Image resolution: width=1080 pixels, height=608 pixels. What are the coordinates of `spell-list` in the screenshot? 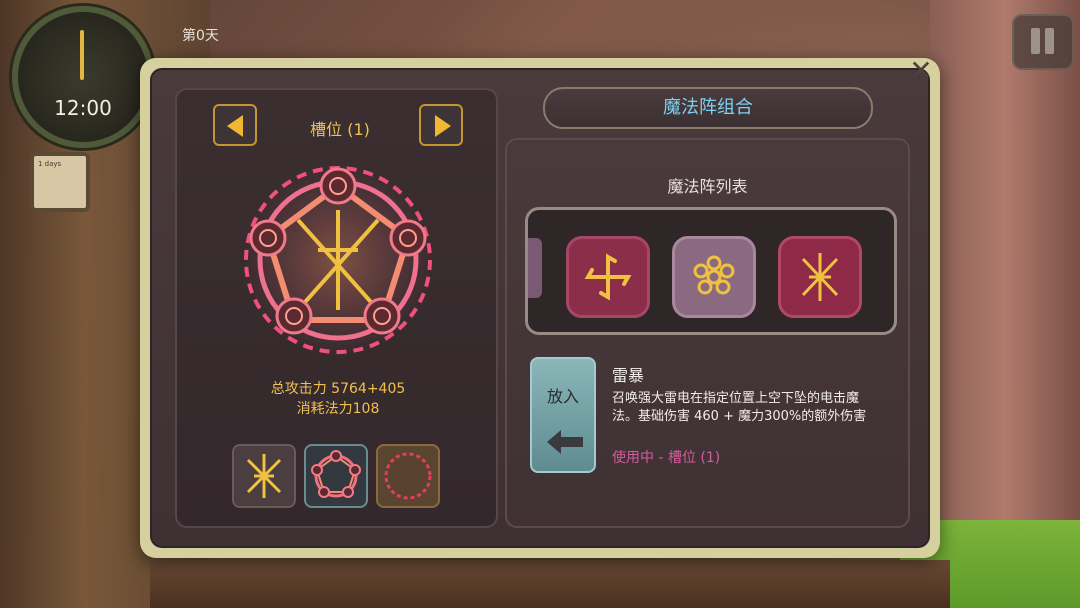 It's located at (711, 271).